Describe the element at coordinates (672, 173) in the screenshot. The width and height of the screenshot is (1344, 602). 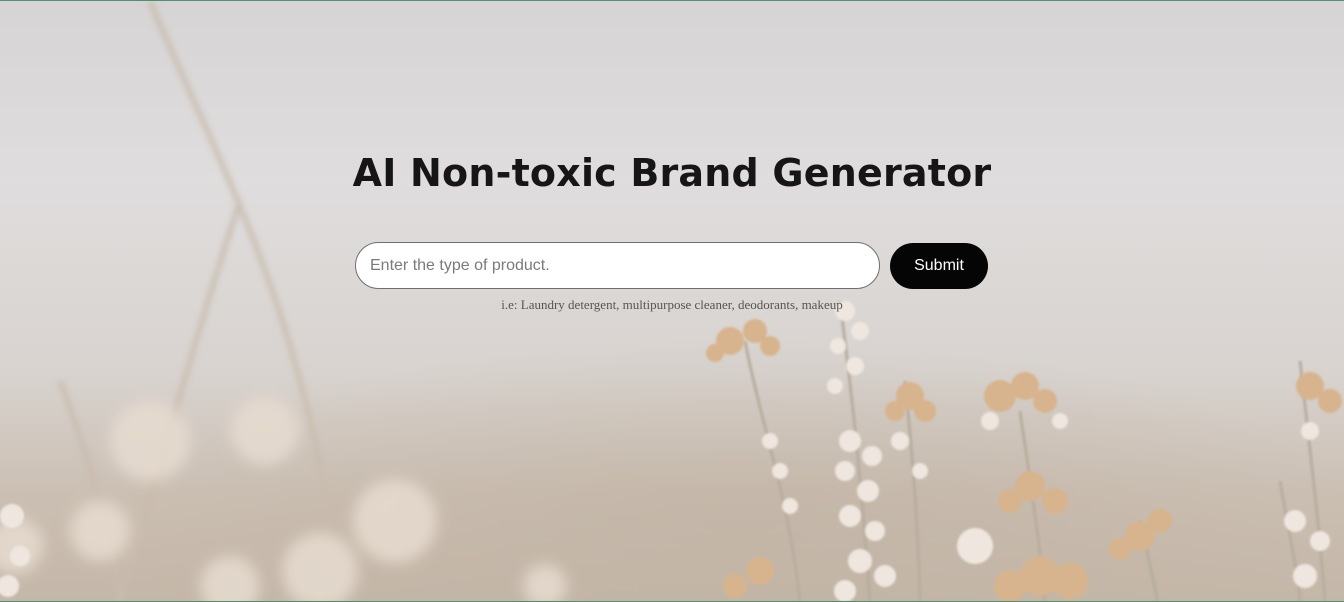
I see `page-title: AI Non-toxic Brand Generator` at that location.